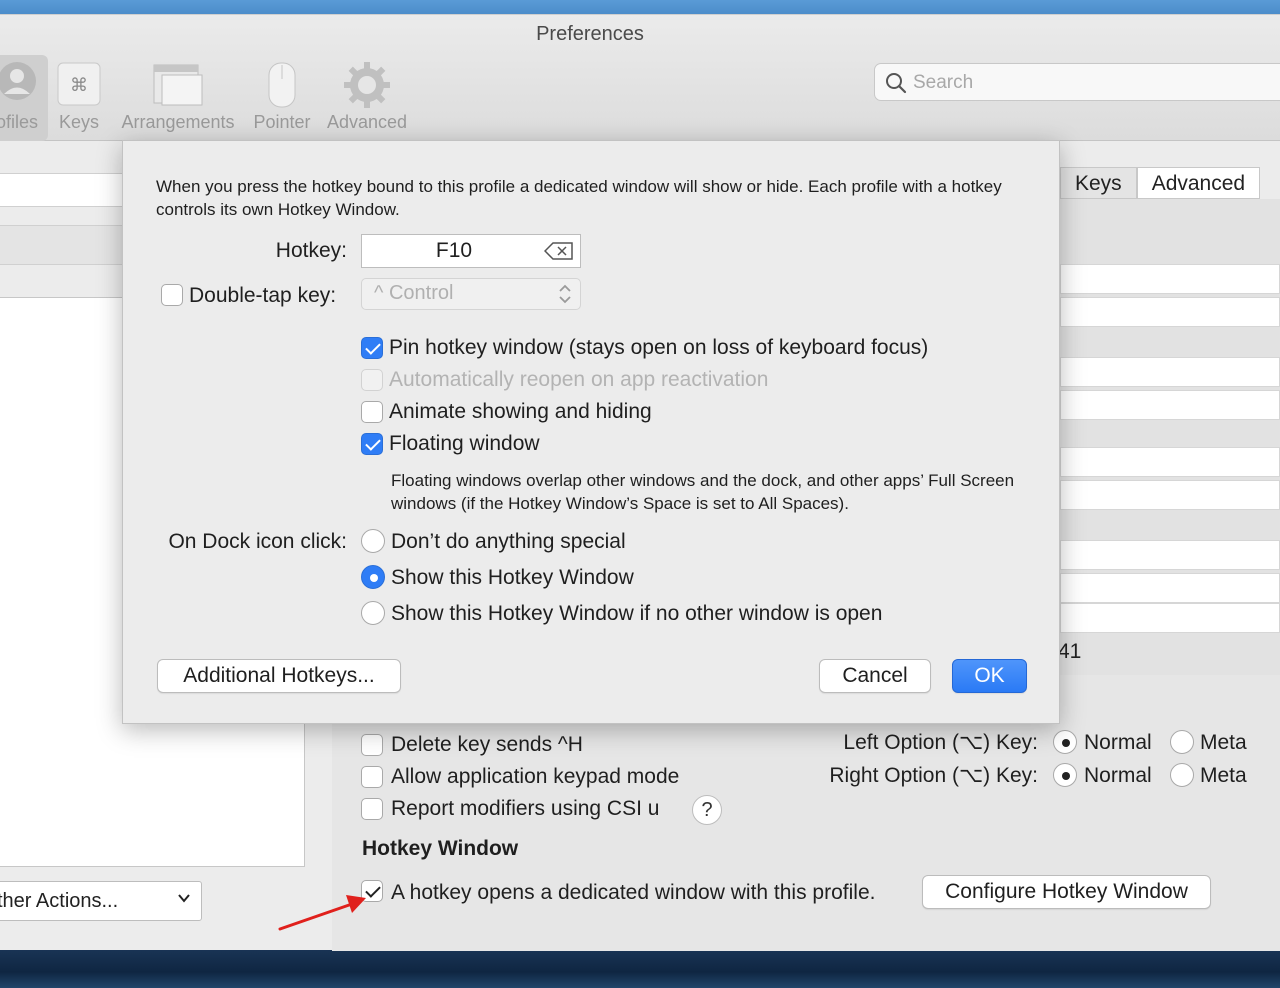 This screenshot has width=1280, height=988. I want to click on keypad-mode-label: Allow application keypad mode, so click(535, 776).